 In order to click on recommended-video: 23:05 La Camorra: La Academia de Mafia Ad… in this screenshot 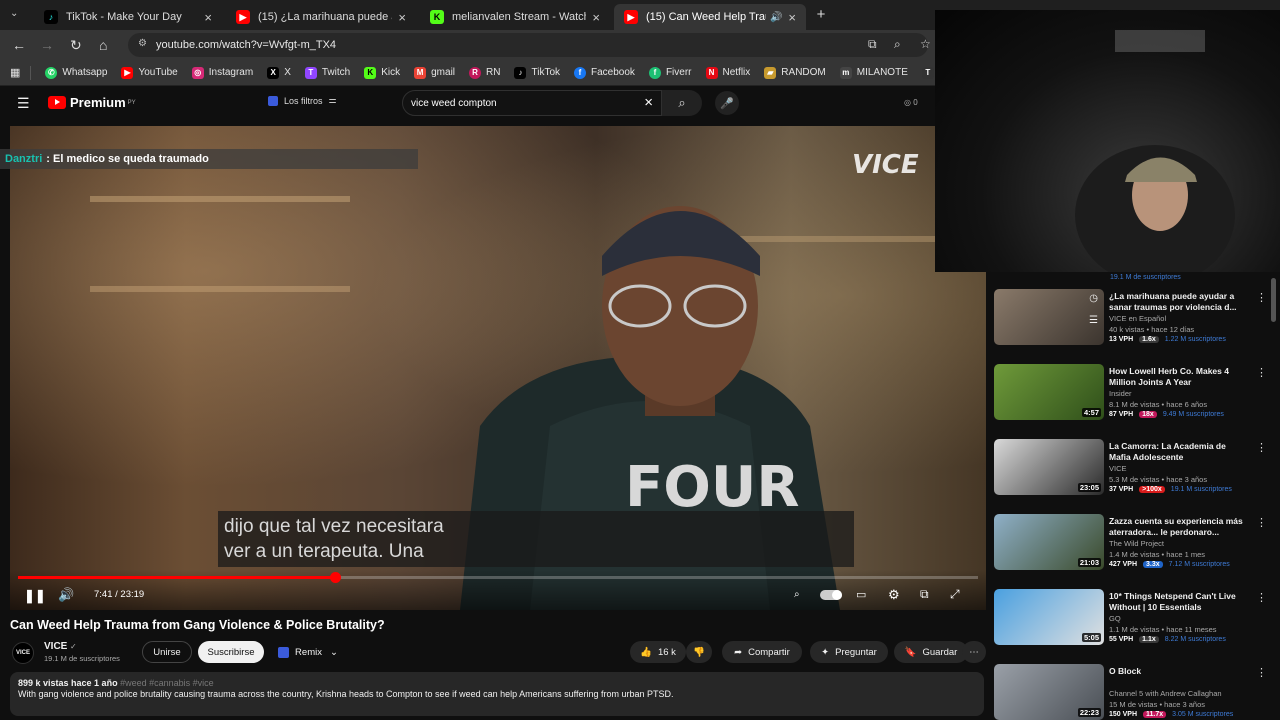, I will do `click(1134, 474)`.